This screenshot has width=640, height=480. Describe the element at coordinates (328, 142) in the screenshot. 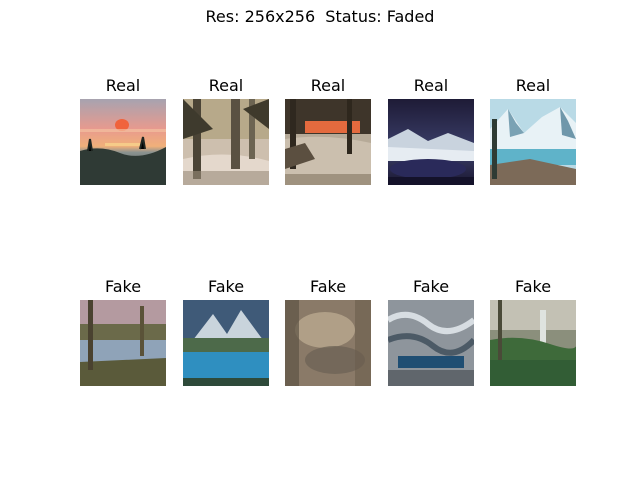

I see `snowy-woods-sunset-painting` at that location.